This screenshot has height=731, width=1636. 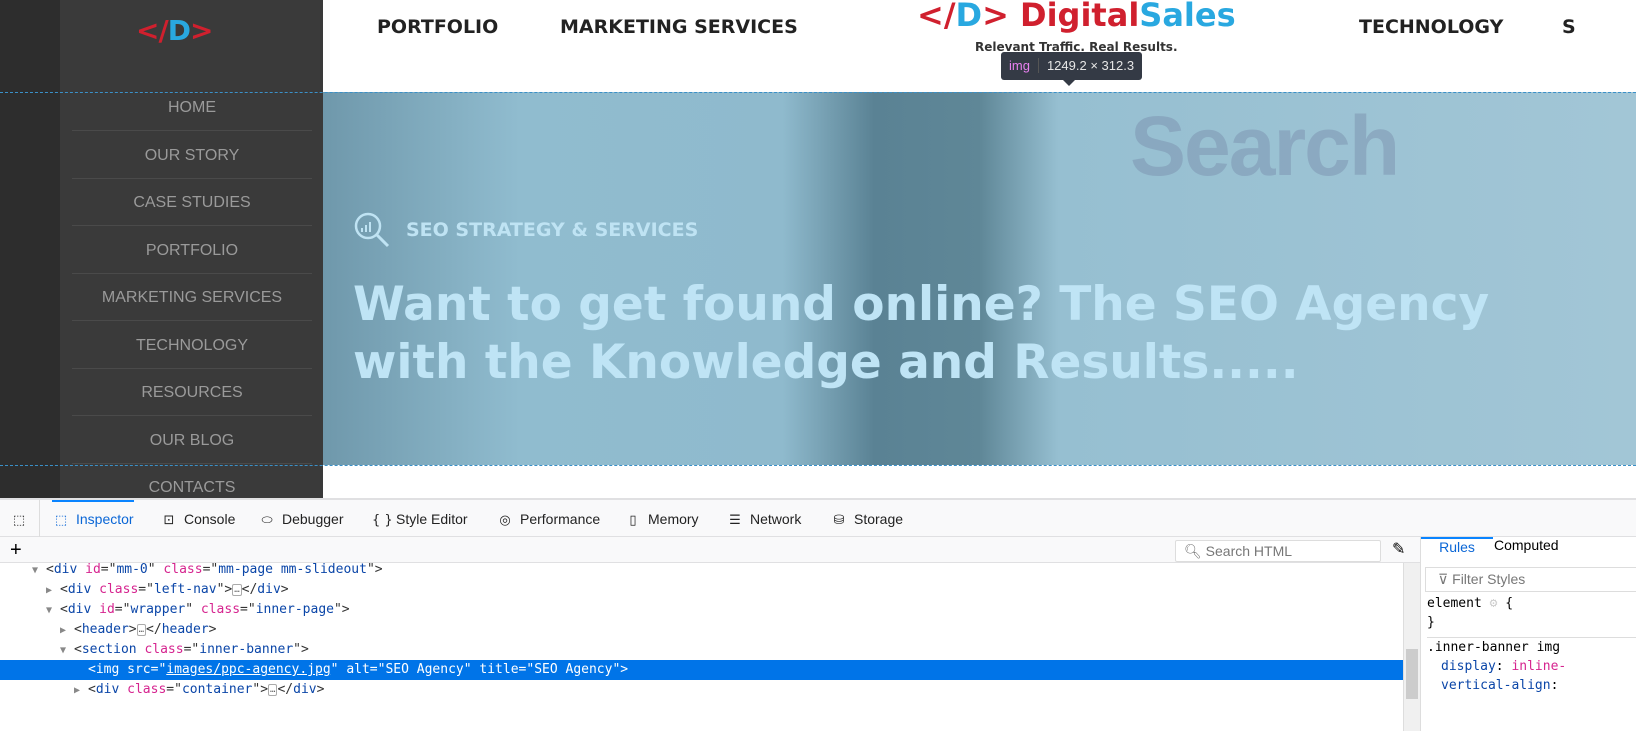 I want to click on nav-portfolio: PORTFOLIO, so click(x=437, y=27).